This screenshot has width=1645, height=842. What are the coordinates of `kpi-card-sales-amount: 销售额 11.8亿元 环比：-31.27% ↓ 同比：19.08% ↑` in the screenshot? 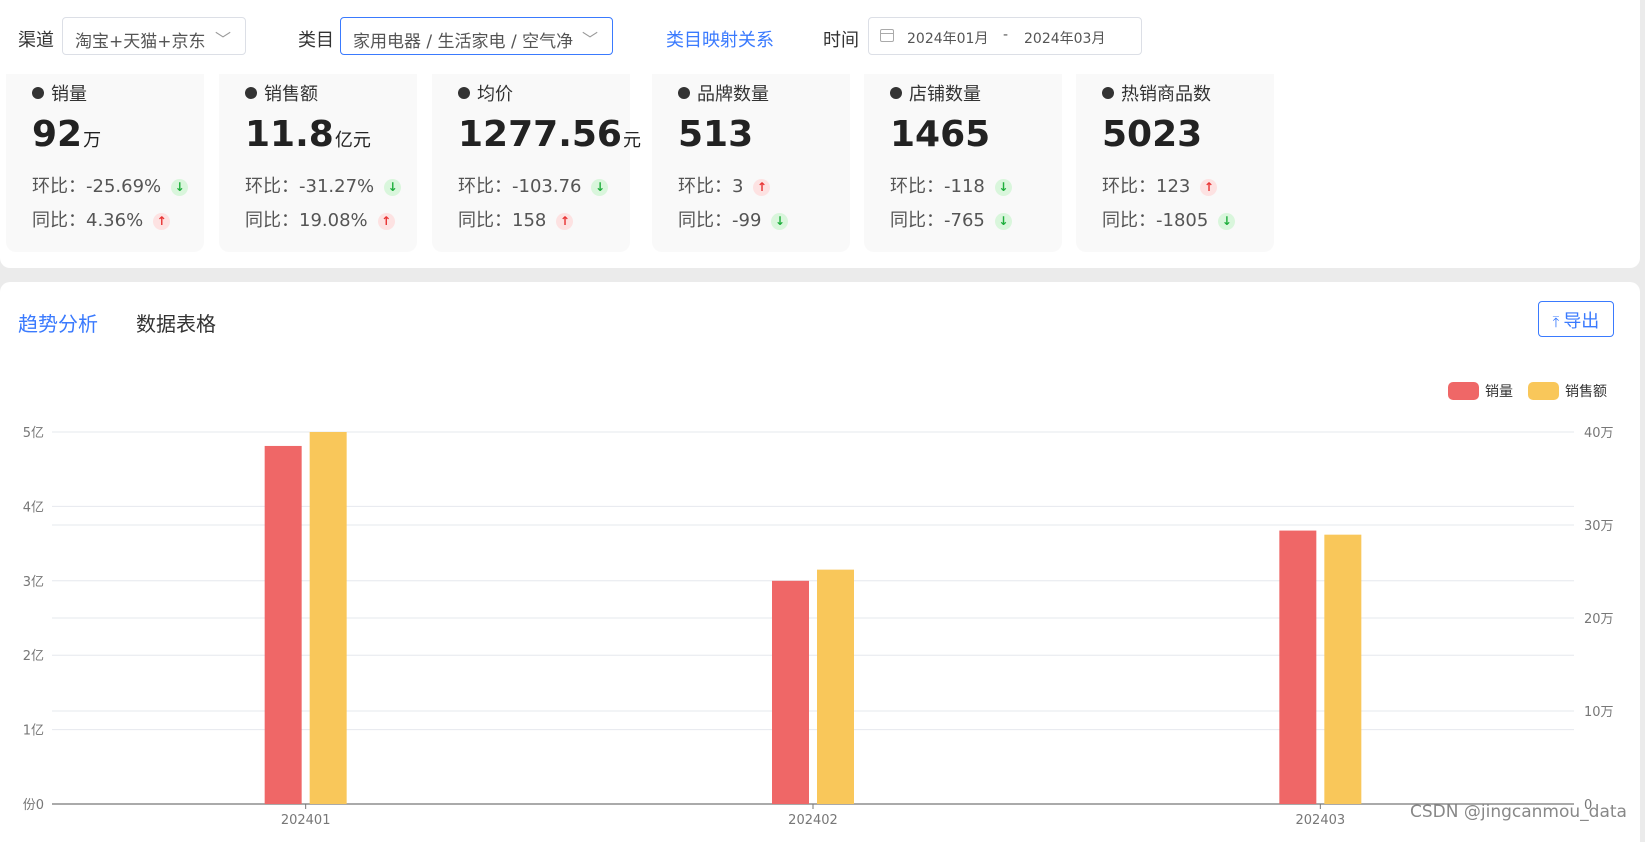 It's located at (318, 163).